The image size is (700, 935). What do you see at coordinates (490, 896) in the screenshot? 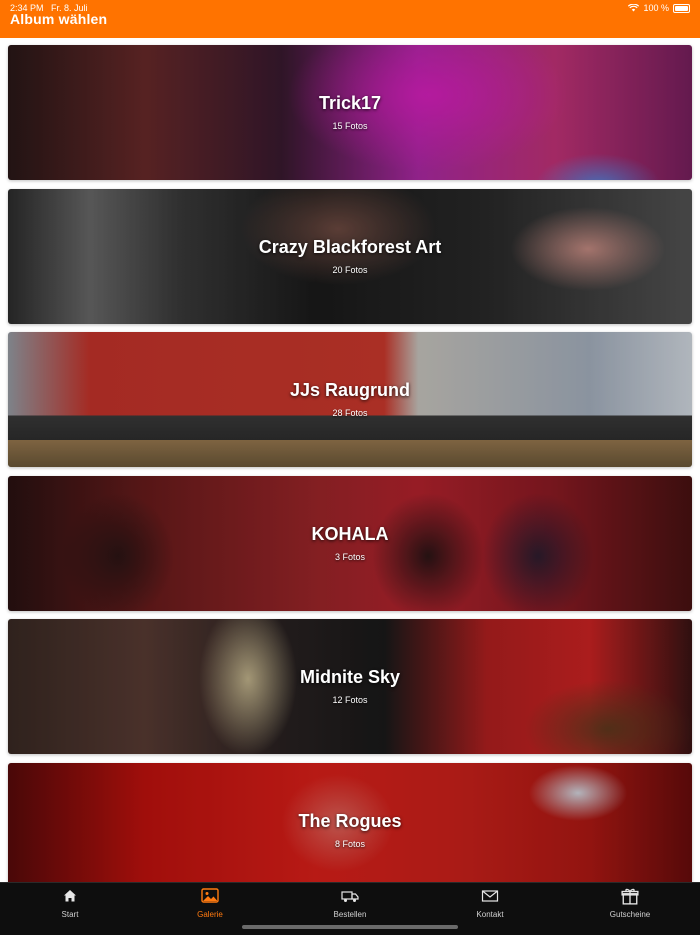
I see `envelope-icon` at bounding box center [490, 896].